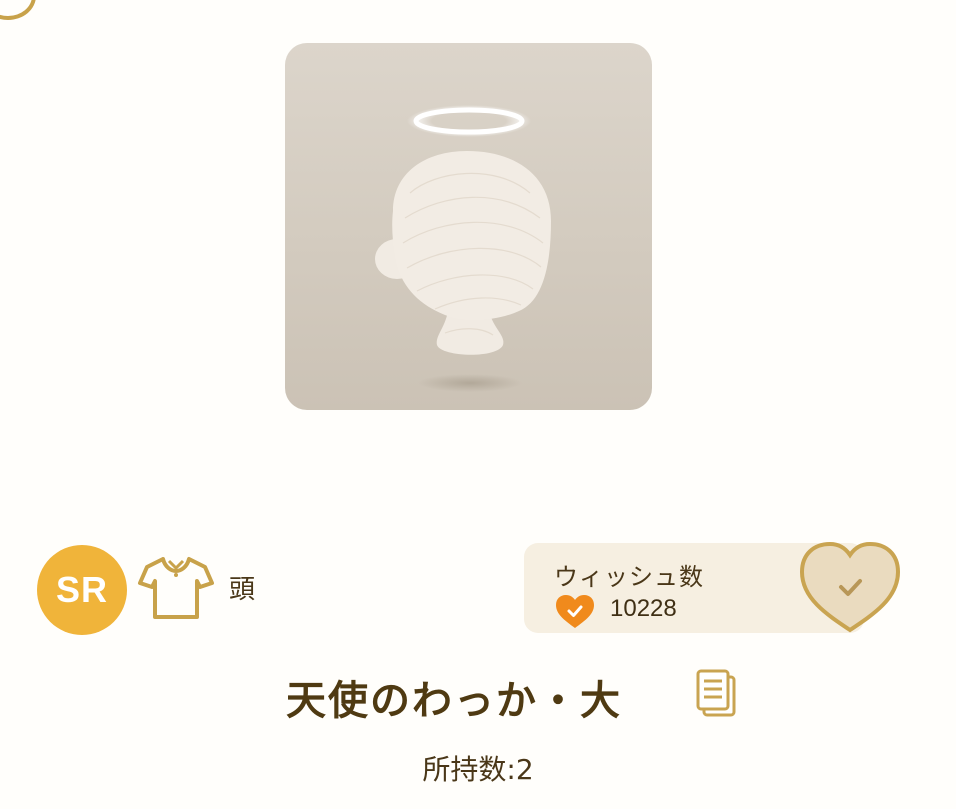  Describe the element at coordinates (629, 577) in the screenshot. I see `wish-count-label: ウィッシュ数` at that location.